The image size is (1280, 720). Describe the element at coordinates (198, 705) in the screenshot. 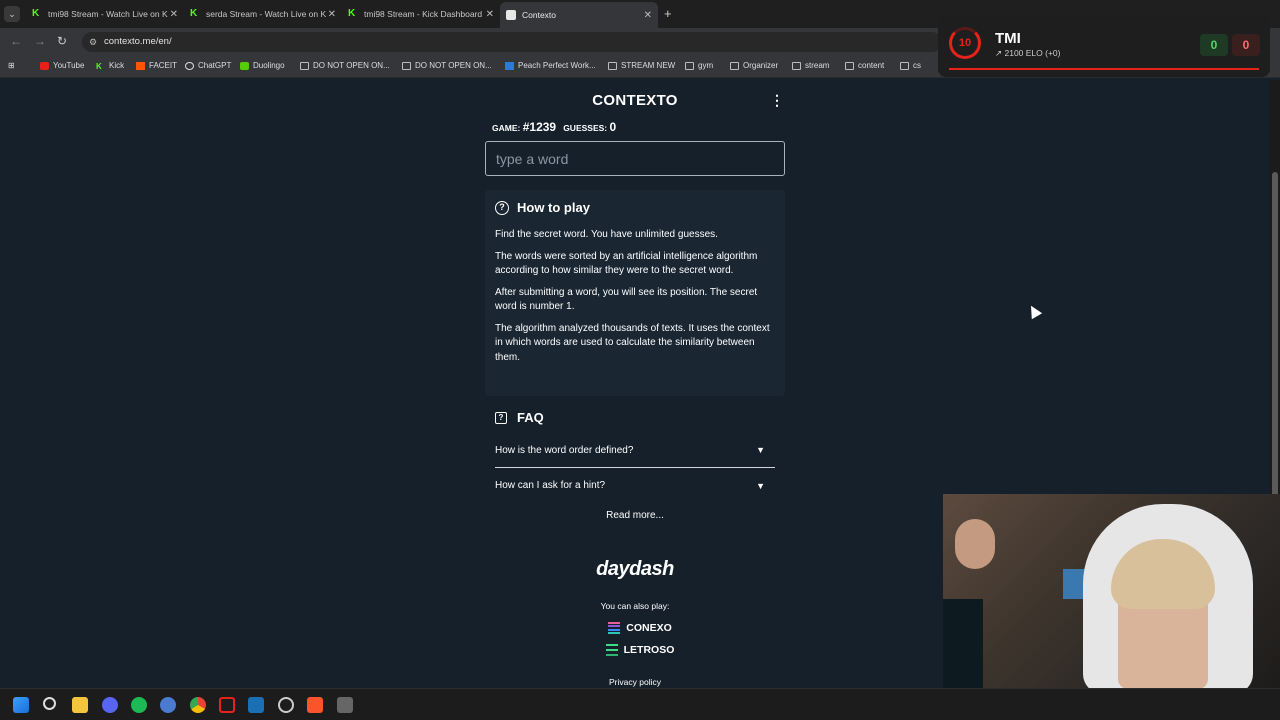

I see `chrome-icon` at that location.